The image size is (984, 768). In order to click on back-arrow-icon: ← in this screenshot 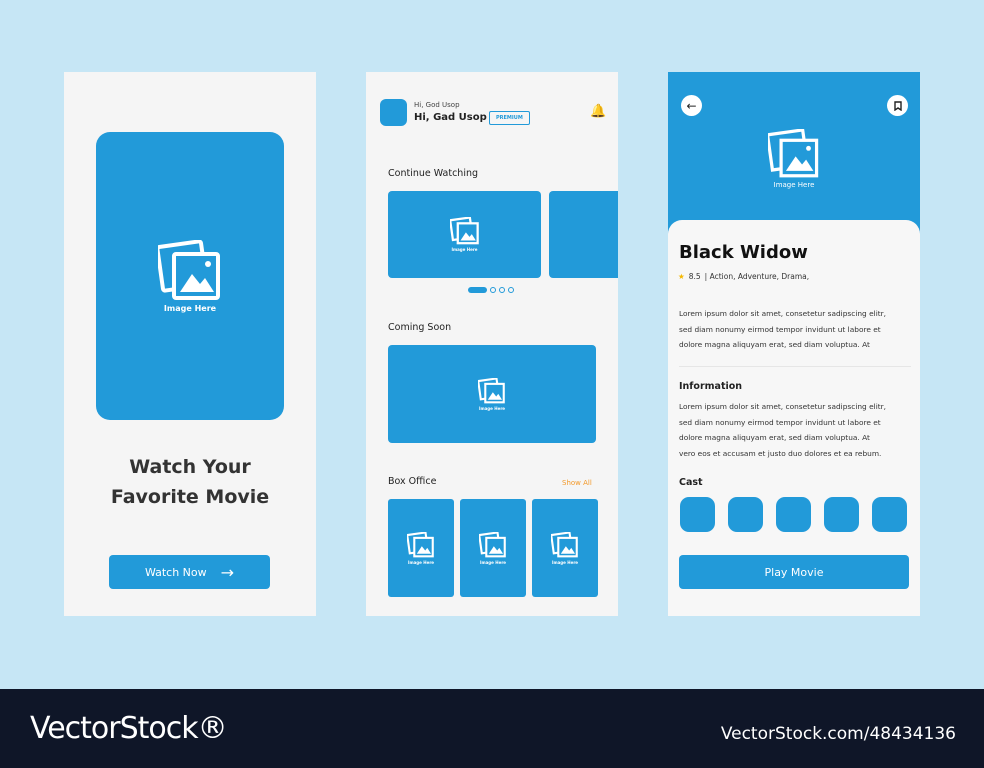, I will do `click(691, 105)`.